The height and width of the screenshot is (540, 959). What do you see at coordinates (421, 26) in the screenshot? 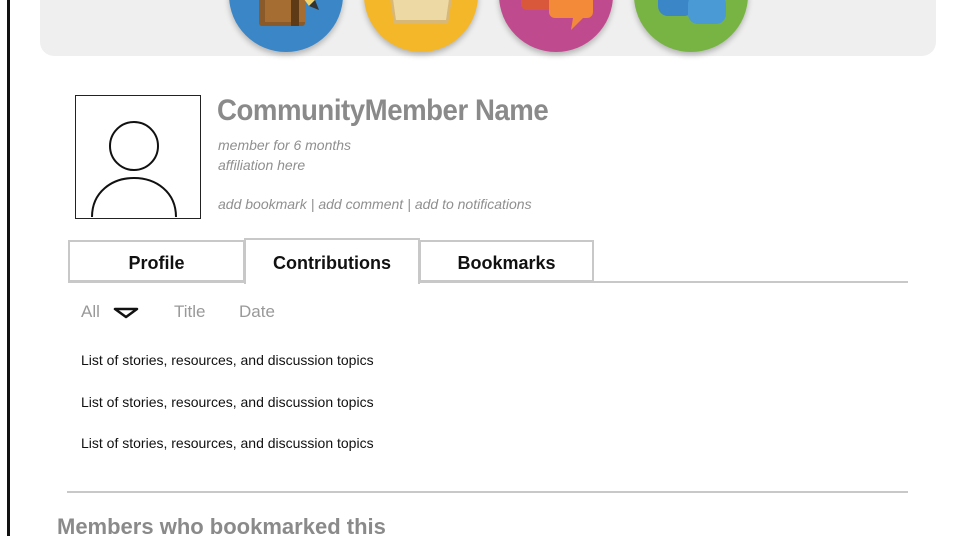
I see `folder-icon` at bounding box center [421, 26].